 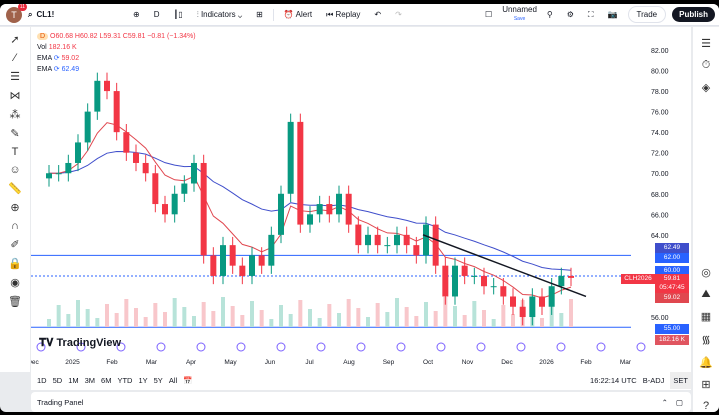 What do you see at coordinates (377, 14) in the screenshot?
I see `undo-icon: ↶` at bounding box center [377, 14].